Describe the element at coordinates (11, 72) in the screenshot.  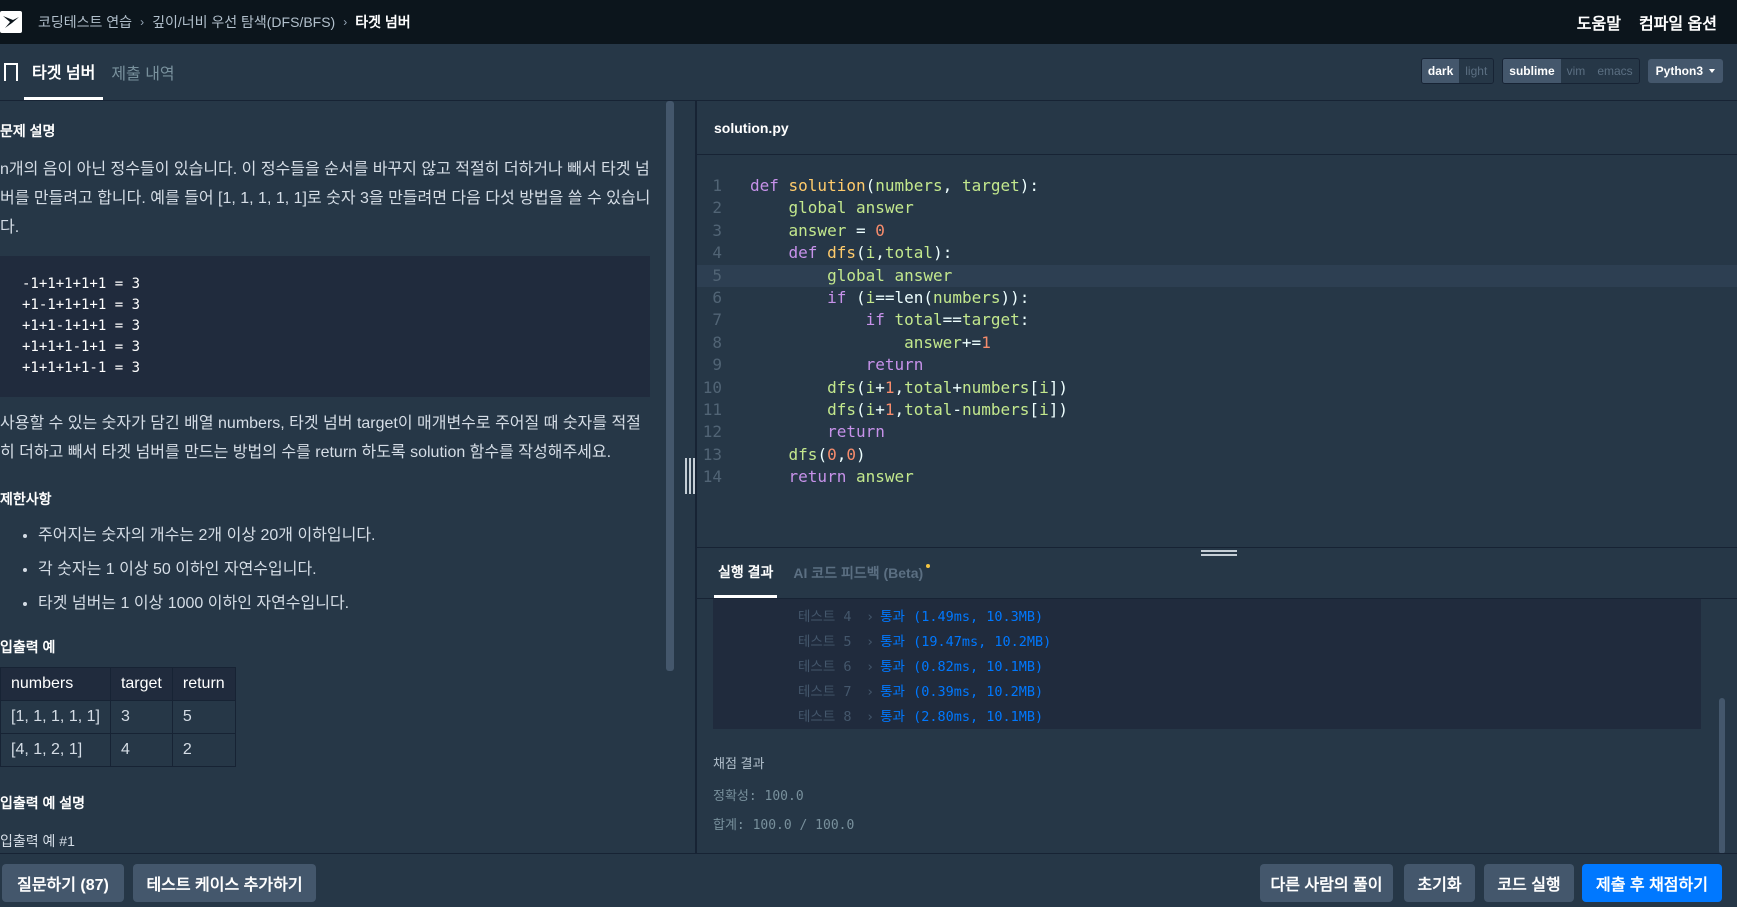
I see `bookmark-icon` at that location.